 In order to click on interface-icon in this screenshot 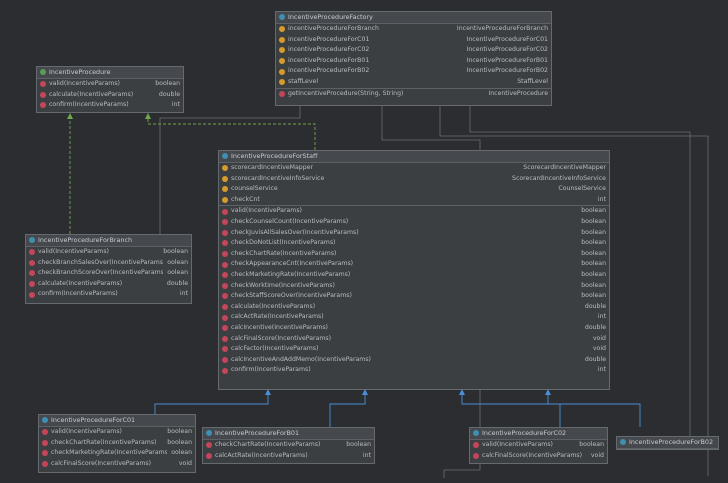, I will do `click(43, 71)`.